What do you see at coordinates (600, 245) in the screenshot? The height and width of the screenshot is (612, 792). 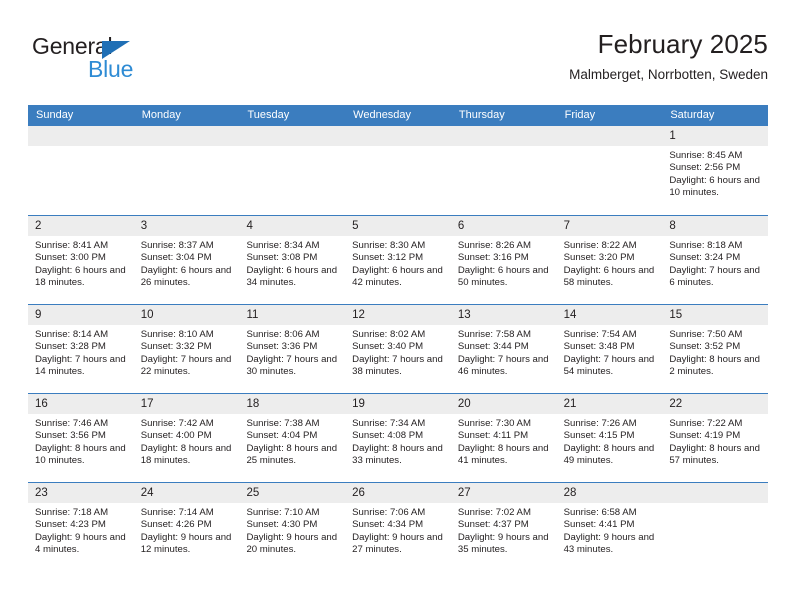 I see `sunrise-text: Sunrise: 8:22 AM` at bounding box center [600, 245].